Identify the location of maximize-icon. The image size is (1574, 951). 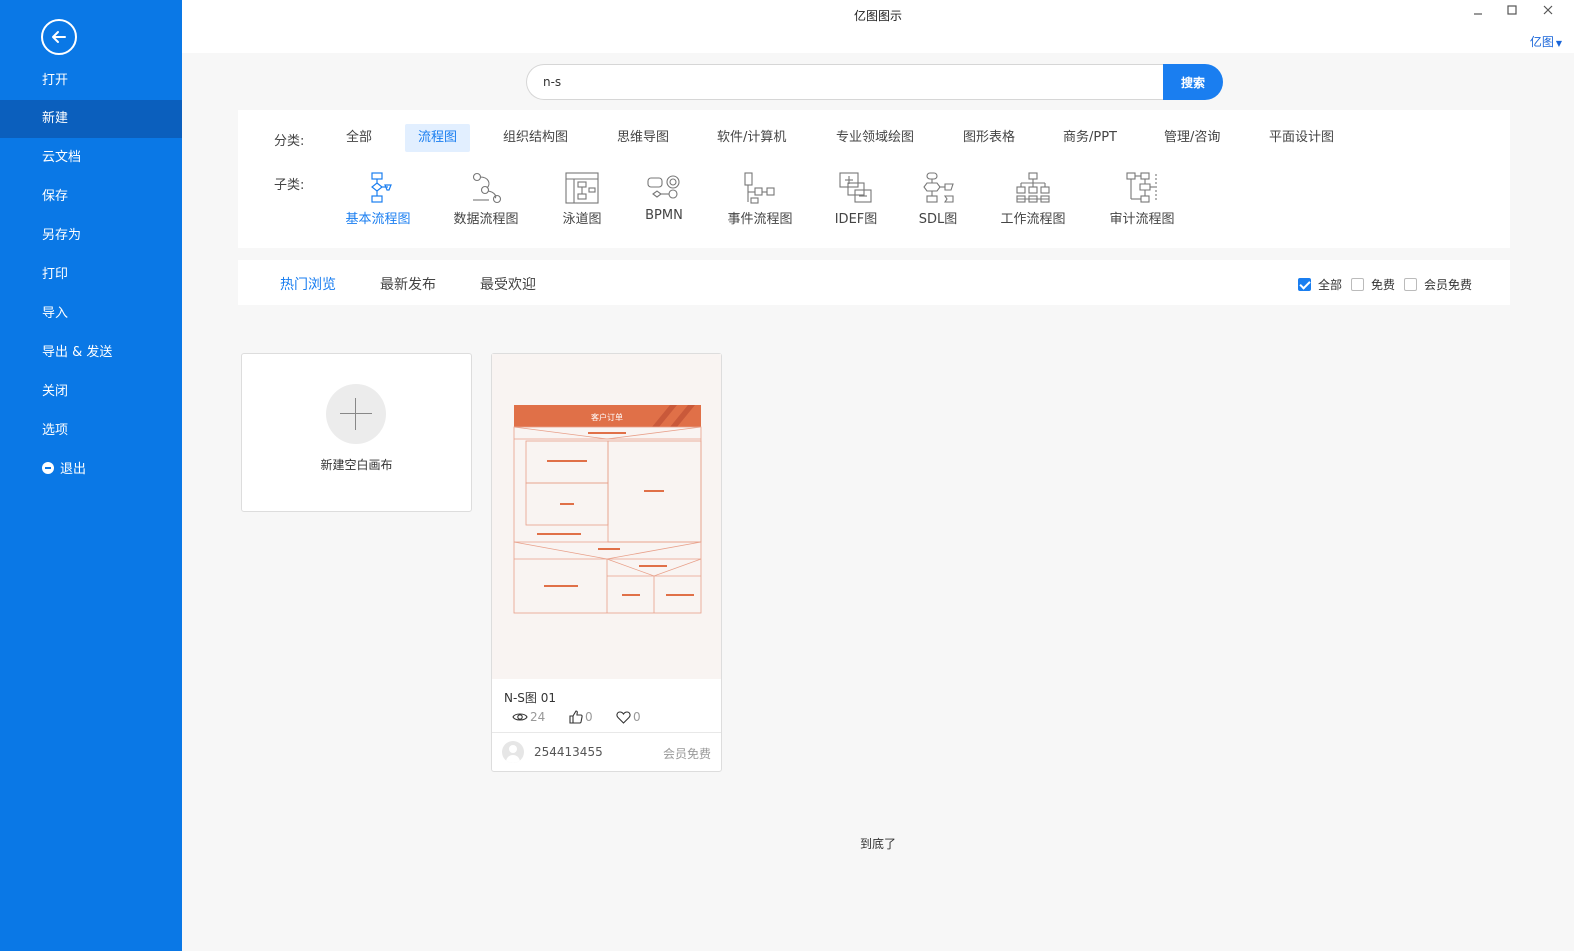
(1512, 10).